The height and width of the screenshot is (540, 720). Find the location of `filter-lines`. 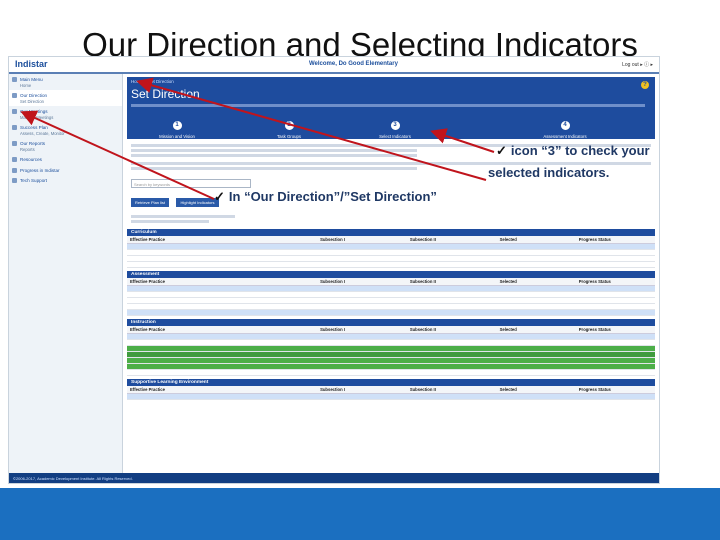

filter-lines is located at coordinates (391, 219).